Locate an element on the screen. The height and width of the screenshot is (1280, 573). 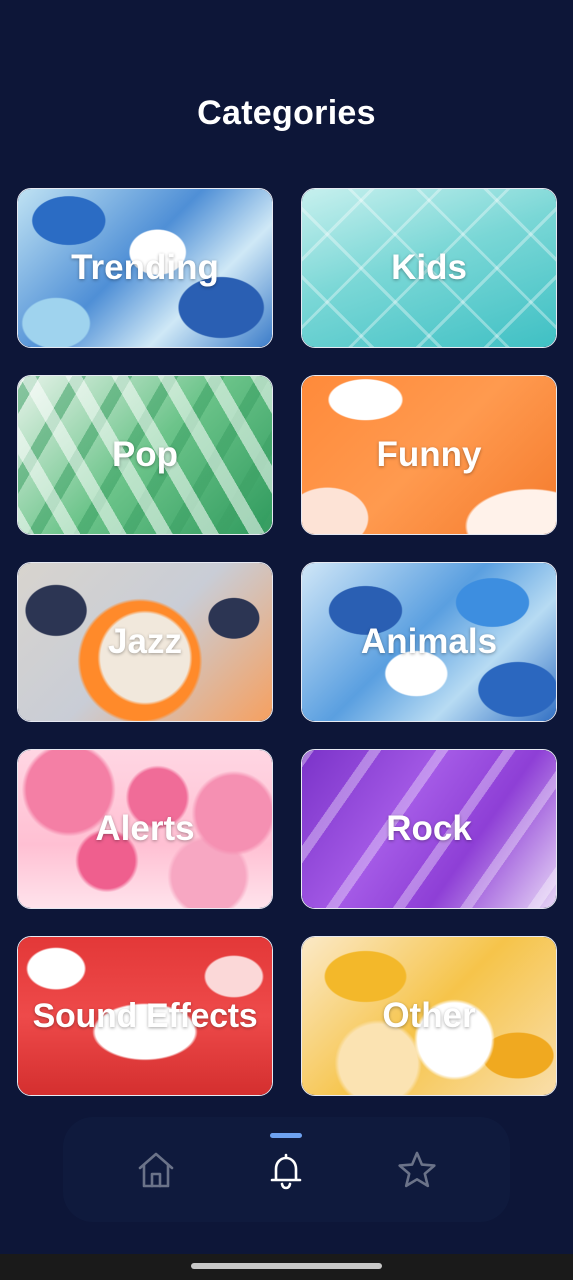
page-title: Categories is located at coordinates (286, 113).